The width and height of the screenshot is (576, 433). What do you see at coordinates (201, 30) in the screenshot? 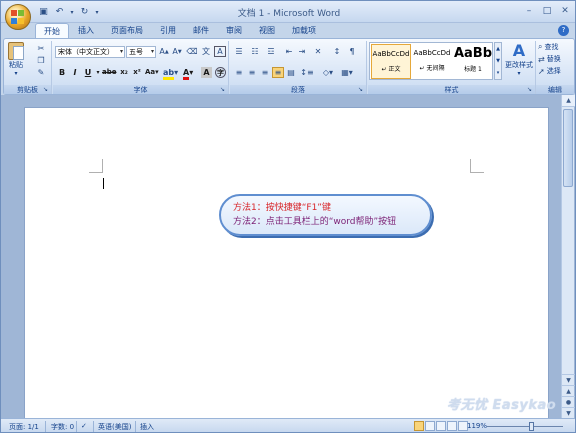
I see `tab-mailings: 邮件` at bounding box center [201, 30].